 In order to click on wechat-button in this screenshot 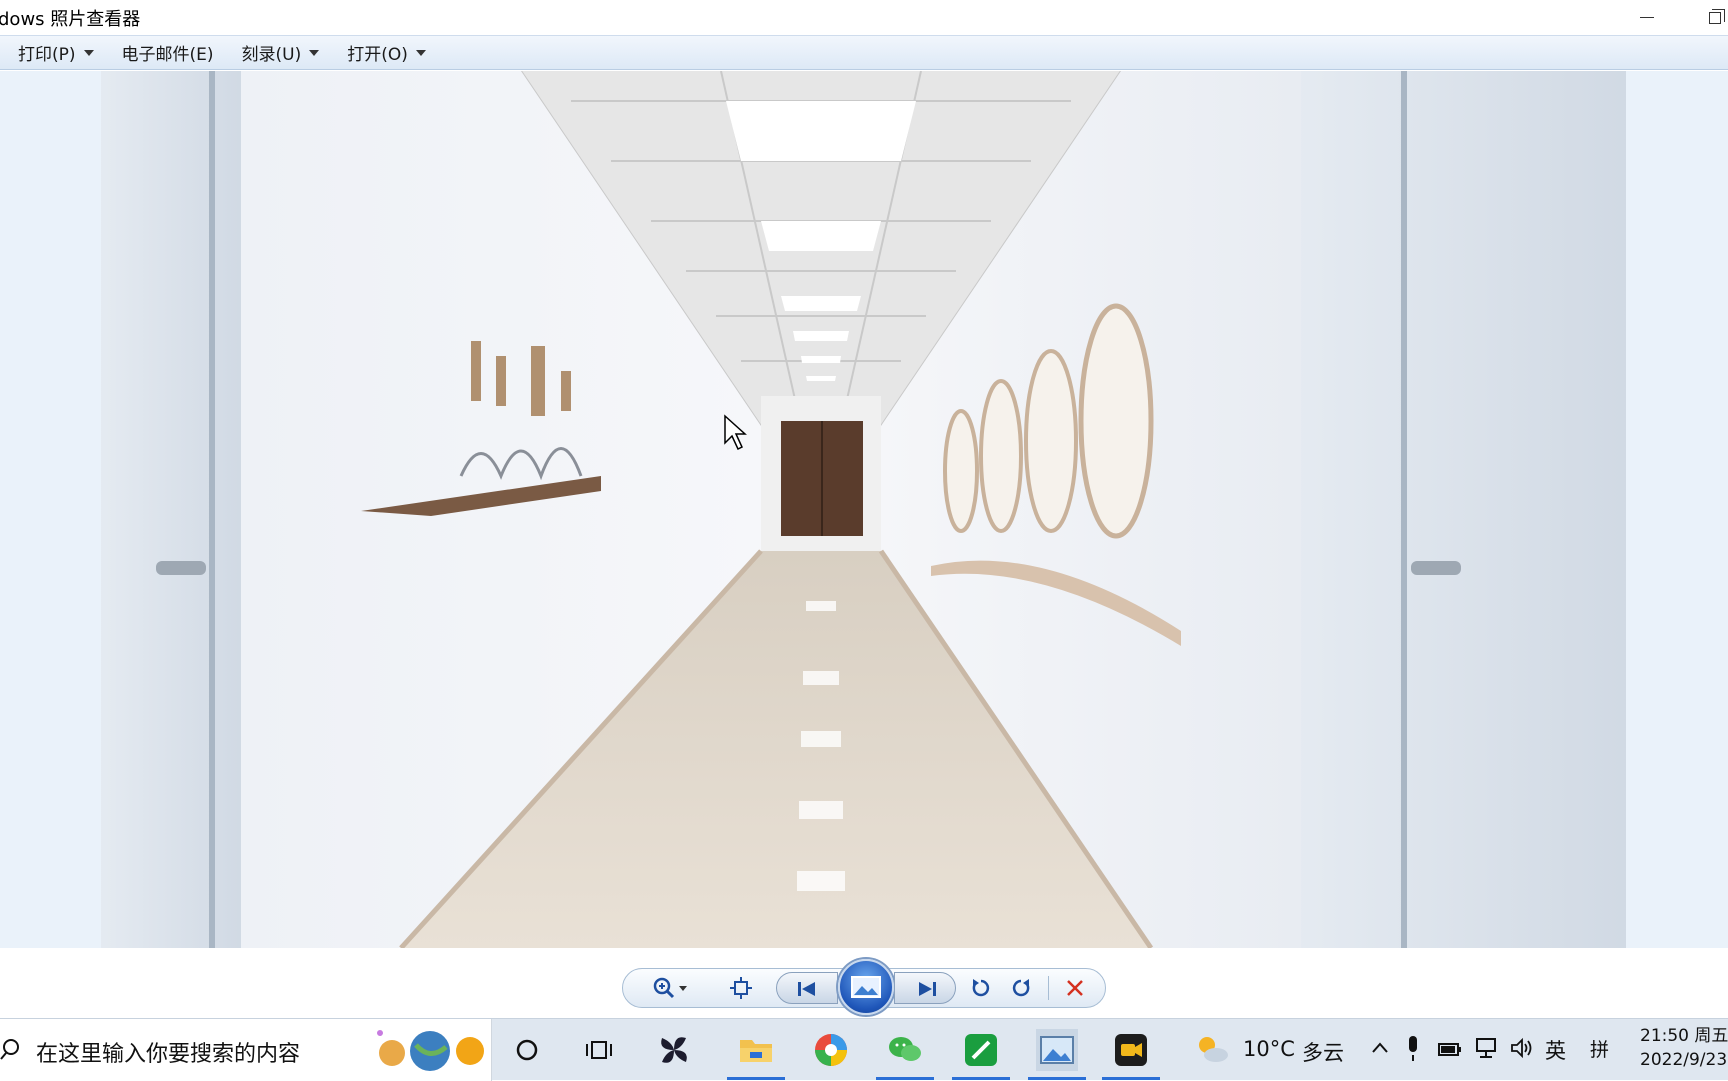, I will do `click(905, 1054)`.